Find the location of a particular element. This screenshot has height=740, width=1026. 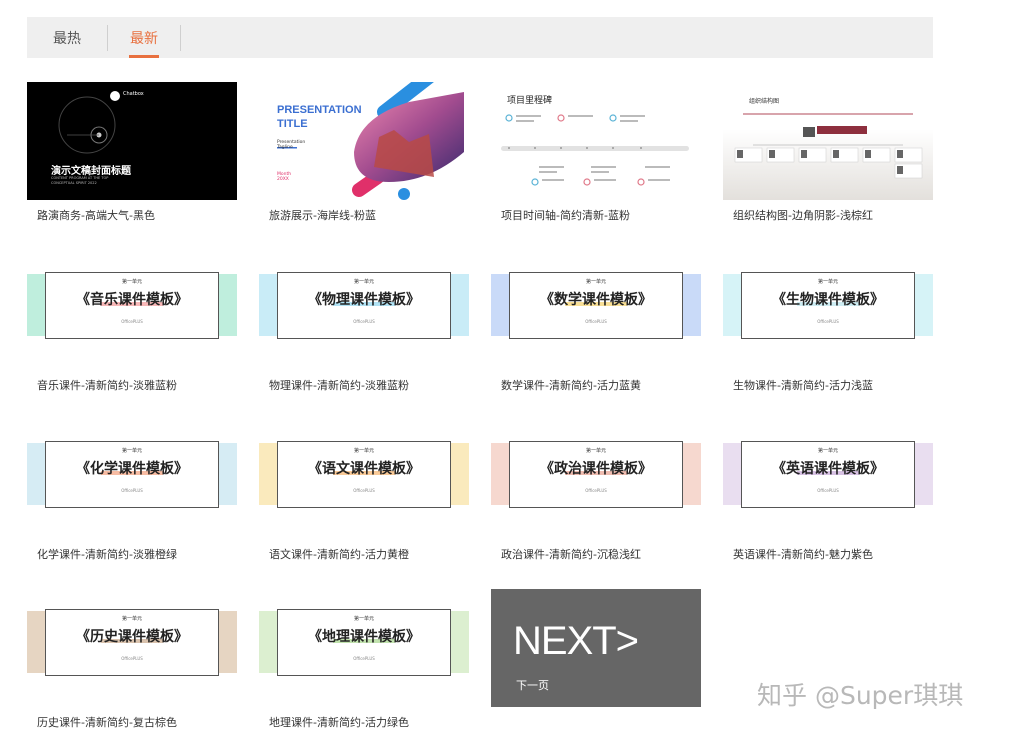

tab-new: 最新 is located at coordinates (144, 37).